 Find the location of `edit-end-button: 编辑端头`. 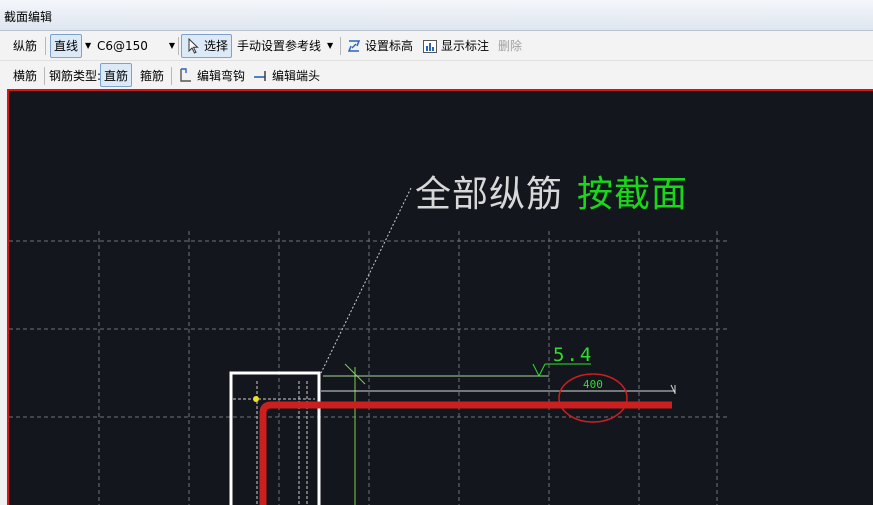

edit-end-button: 编辑端头 is located at coordinates (286, 75).